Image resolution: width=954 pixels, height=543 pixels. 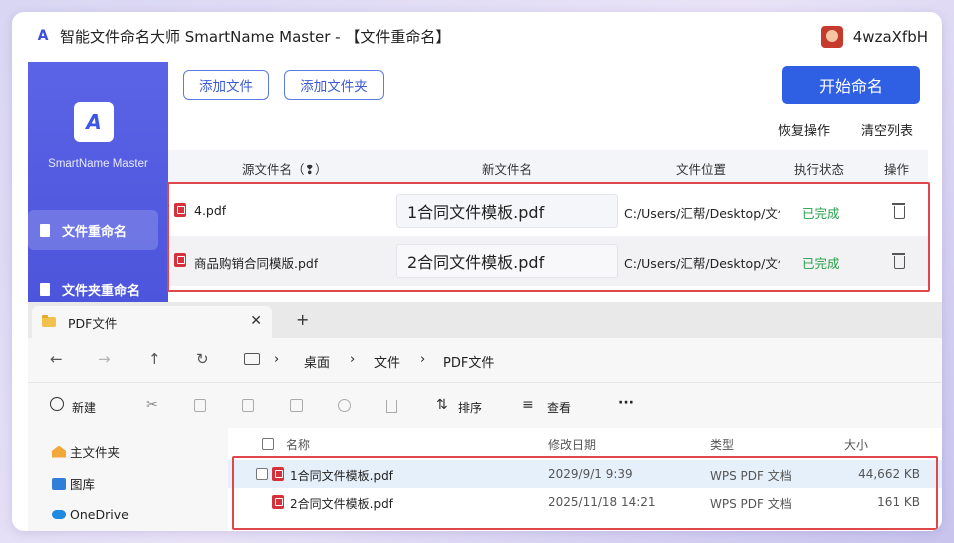 I want to click on logo-glyph: A, so click(x=94, y=122).